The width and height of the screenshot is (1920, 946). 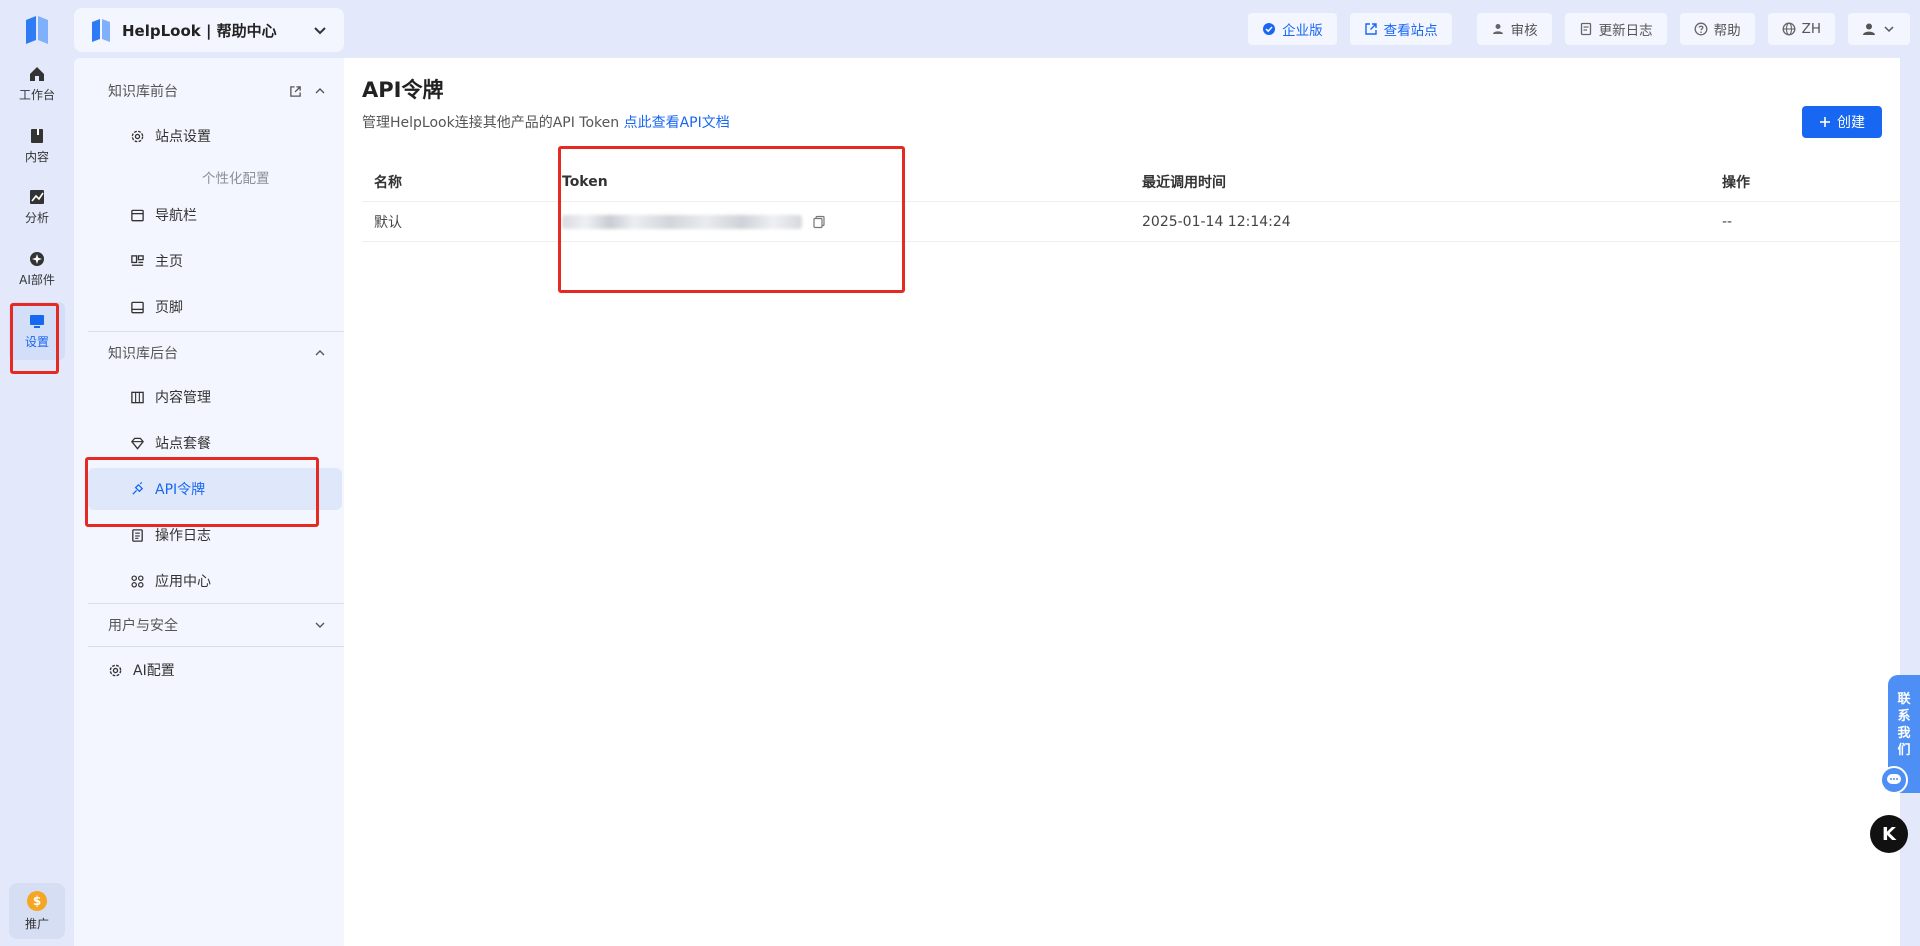 I want to click on coin-icon: $, so click(x=37, y=900).